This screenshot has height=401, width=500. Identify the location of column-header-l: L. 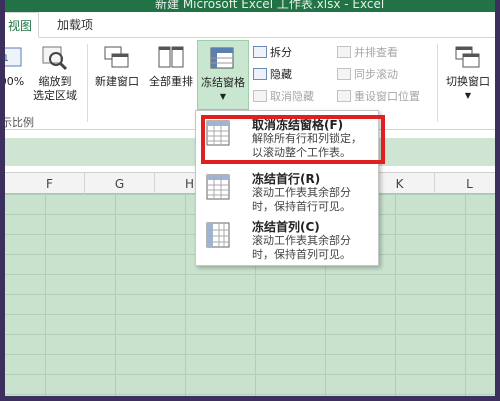
(465, 184).